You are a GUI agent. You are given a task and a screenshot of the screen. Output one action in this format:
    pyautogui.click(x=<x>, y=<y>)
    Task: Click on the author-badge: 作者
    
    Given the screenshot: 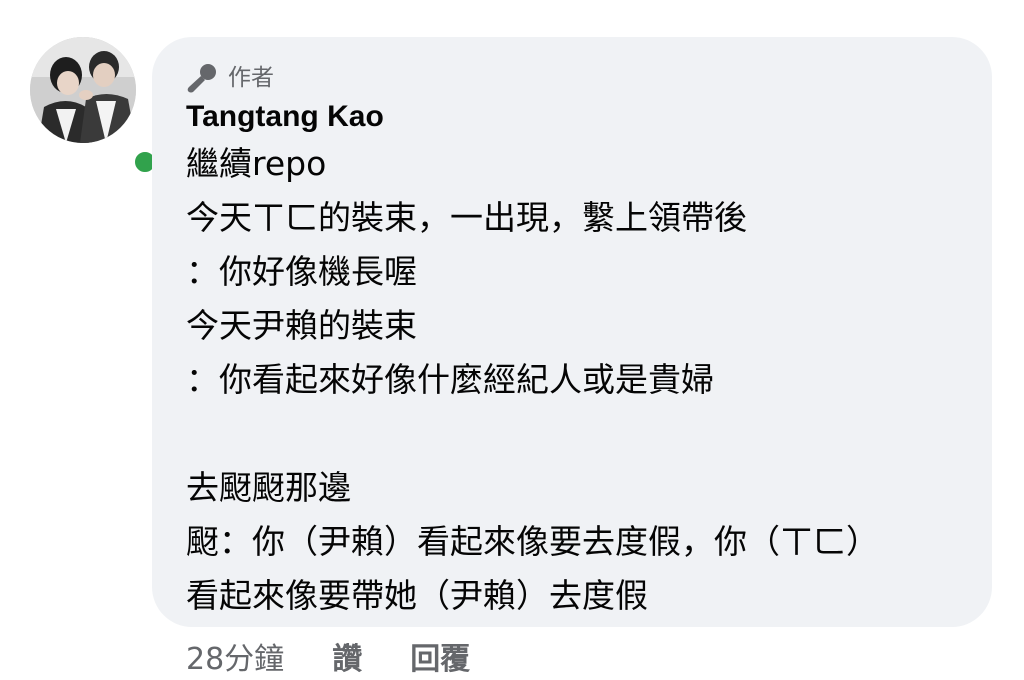 What is the action you would take?
    pyautogui.click(x=572, y=78)
    